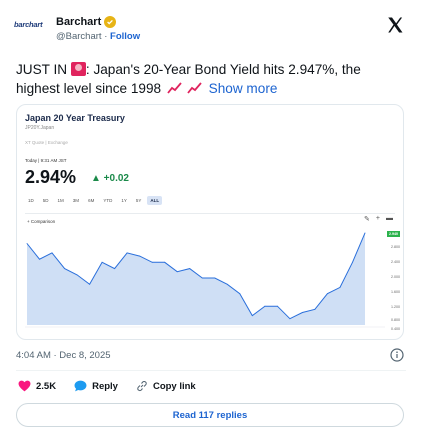 This screenshot has width=422, height=444. Describe the element at coordinates (395, 320) in the screenshot. I see `y-tick-5: 0.800` at that location.